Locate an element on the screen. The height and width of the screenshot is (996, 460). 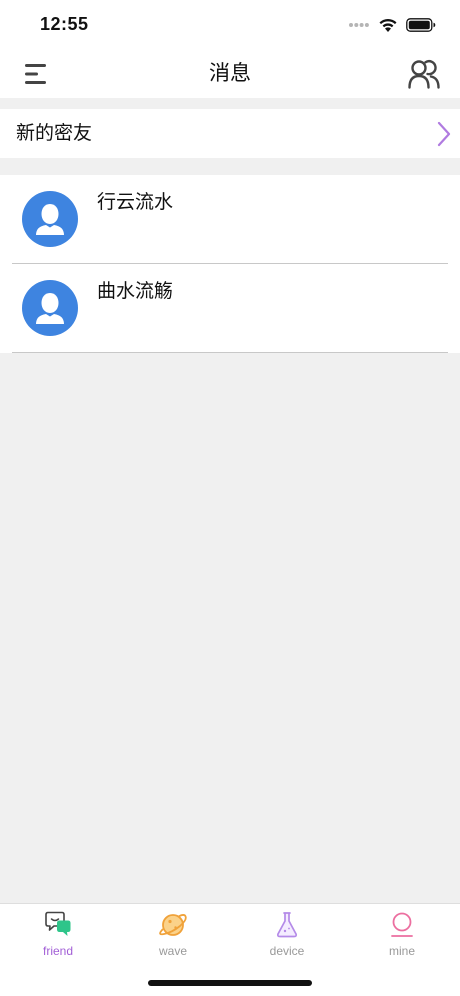
contact-name: 行云流水 is located at coordinates (135, 202).